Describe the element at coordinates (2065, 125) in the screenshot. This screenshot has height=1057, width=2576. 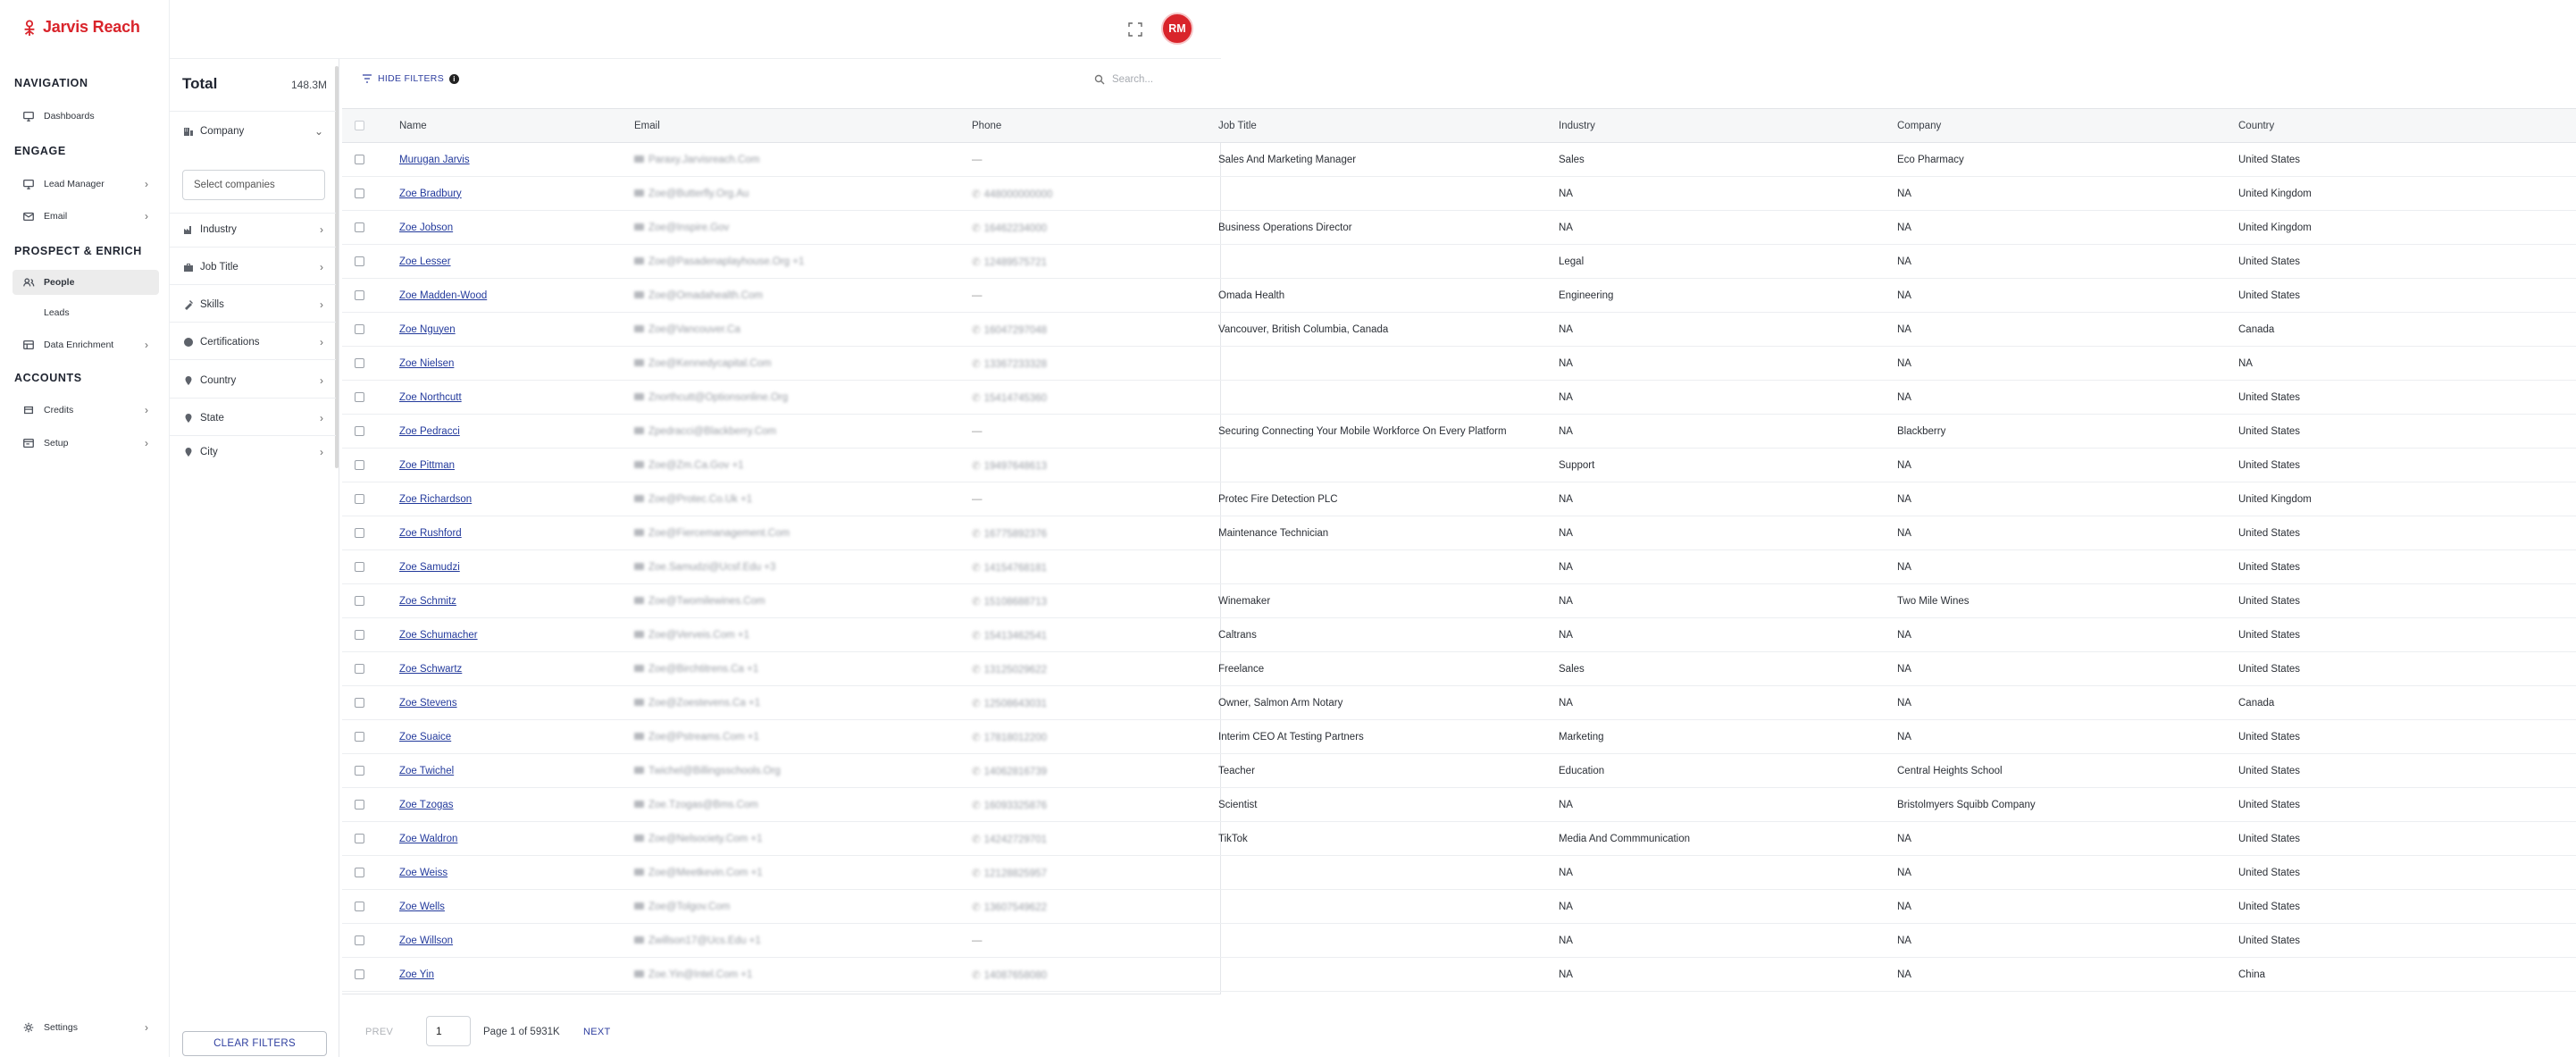
I see `column-header-company: Company` at that location.